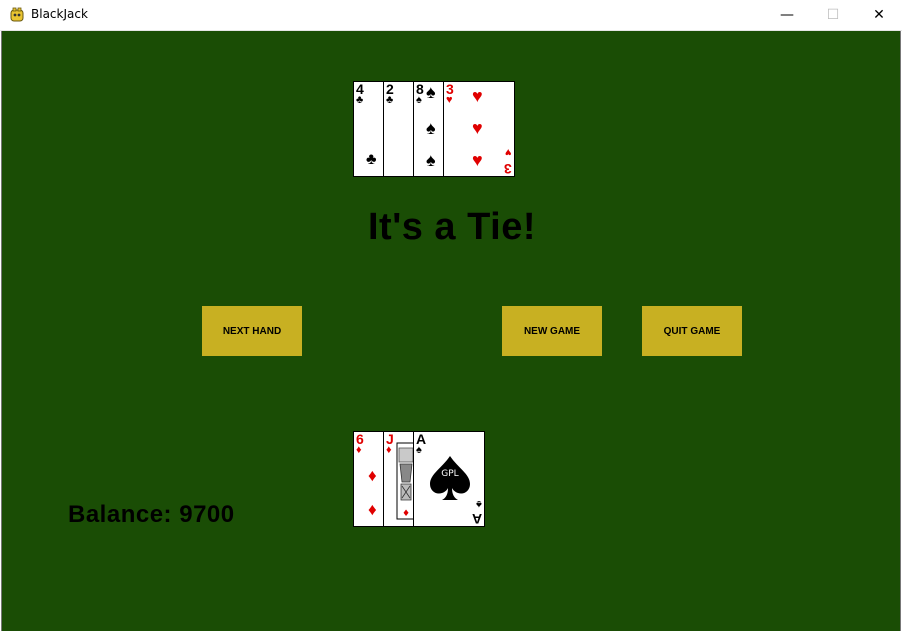 Image resolution: width=902 pixels, height=632 pixels. What do you see at coordinates (476, 519) in the screenshot?
I see `card-rank-inverted: A` at bounding box center [476, 519].